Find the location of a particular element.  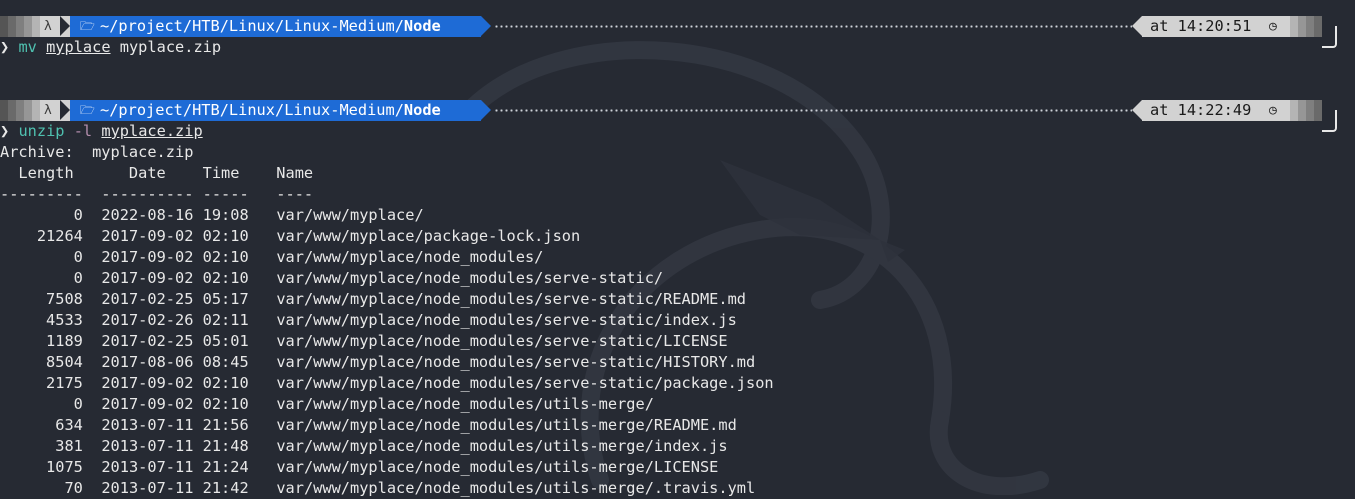

listing-length: 7508 is located at coordinates (51, 299).